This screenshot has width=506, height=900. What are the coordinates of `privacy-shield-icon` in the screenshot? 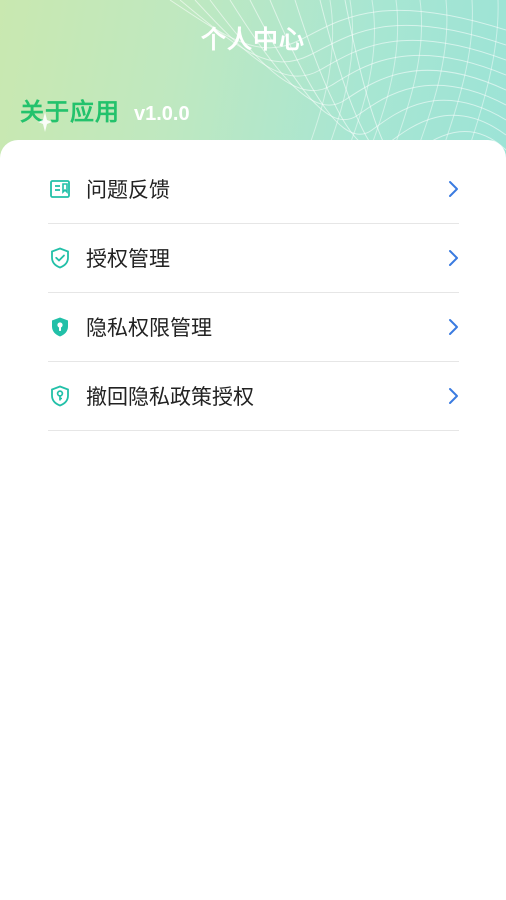 It's located at (60, 327).